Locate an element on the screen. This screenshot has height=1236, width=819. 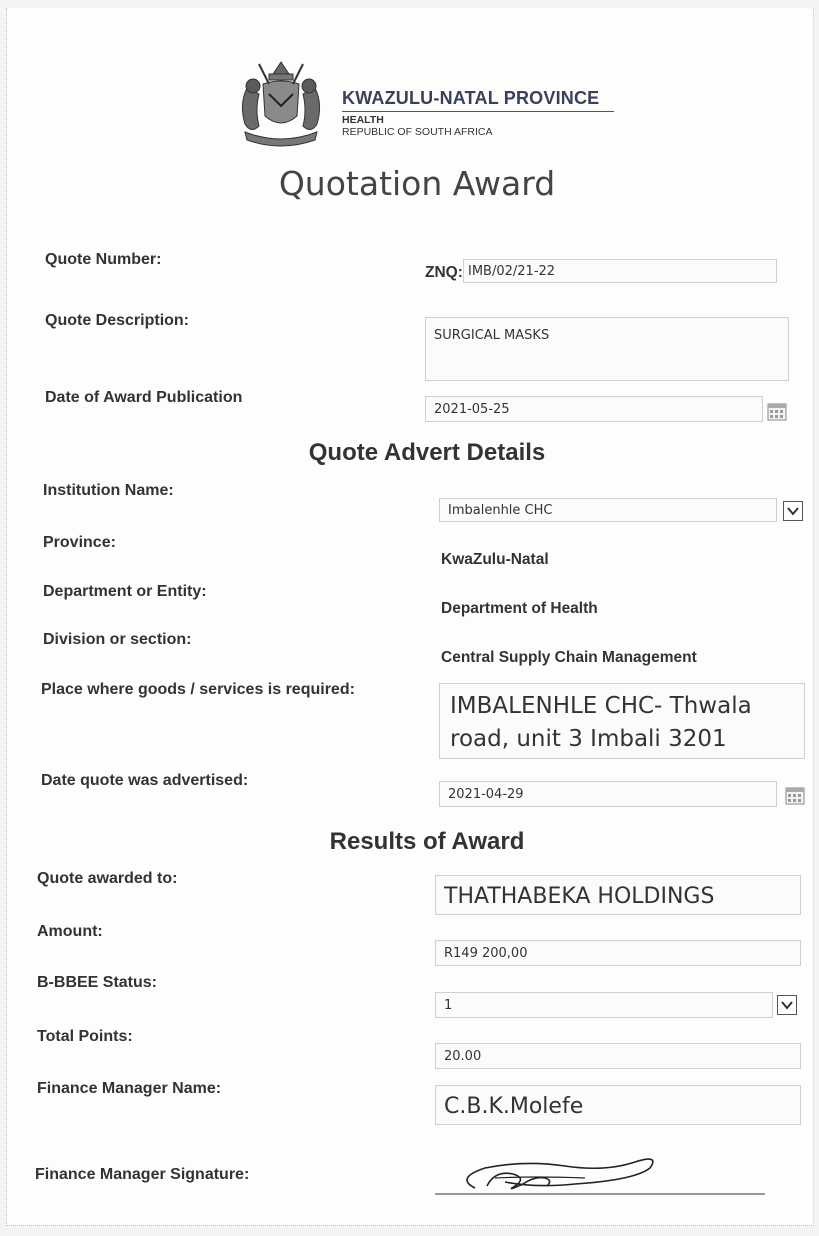
header-divider is located at coordinates (478, 111).